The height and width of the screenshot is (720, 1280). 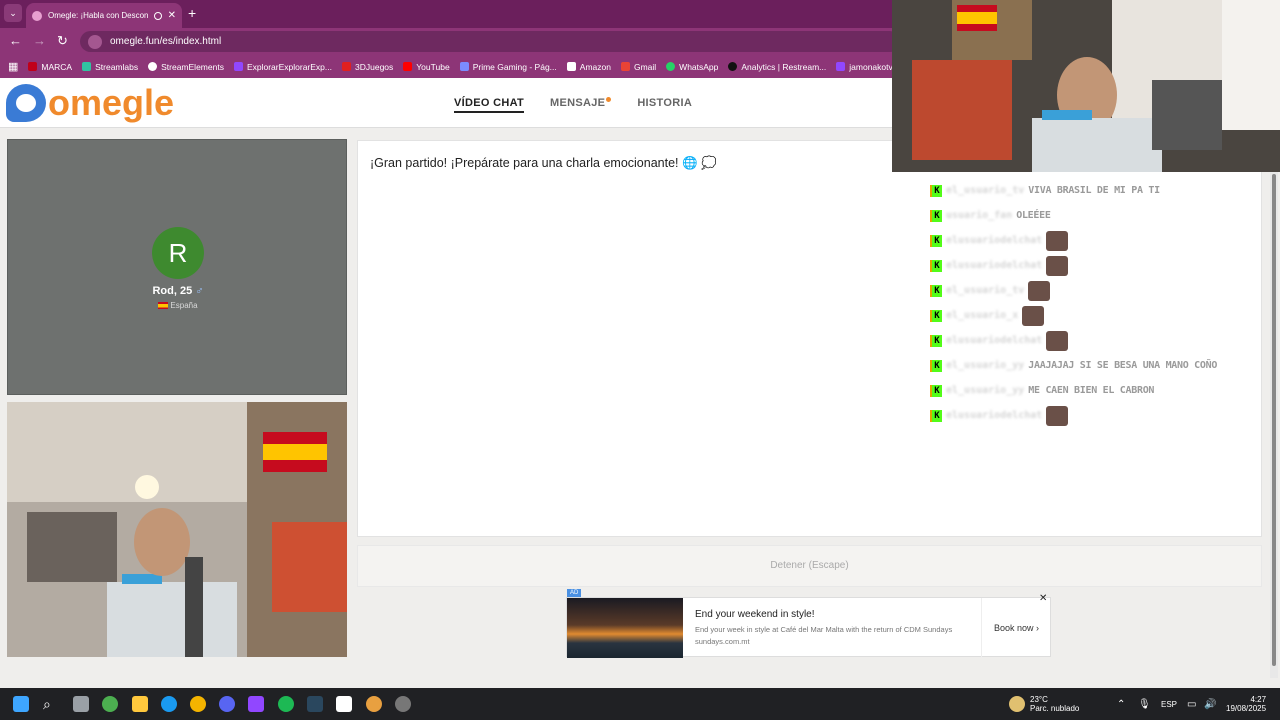 What do you see at coordinates (227, 704) in the screenshot?
I see `discord-icon` at bounding box center [227, 704].